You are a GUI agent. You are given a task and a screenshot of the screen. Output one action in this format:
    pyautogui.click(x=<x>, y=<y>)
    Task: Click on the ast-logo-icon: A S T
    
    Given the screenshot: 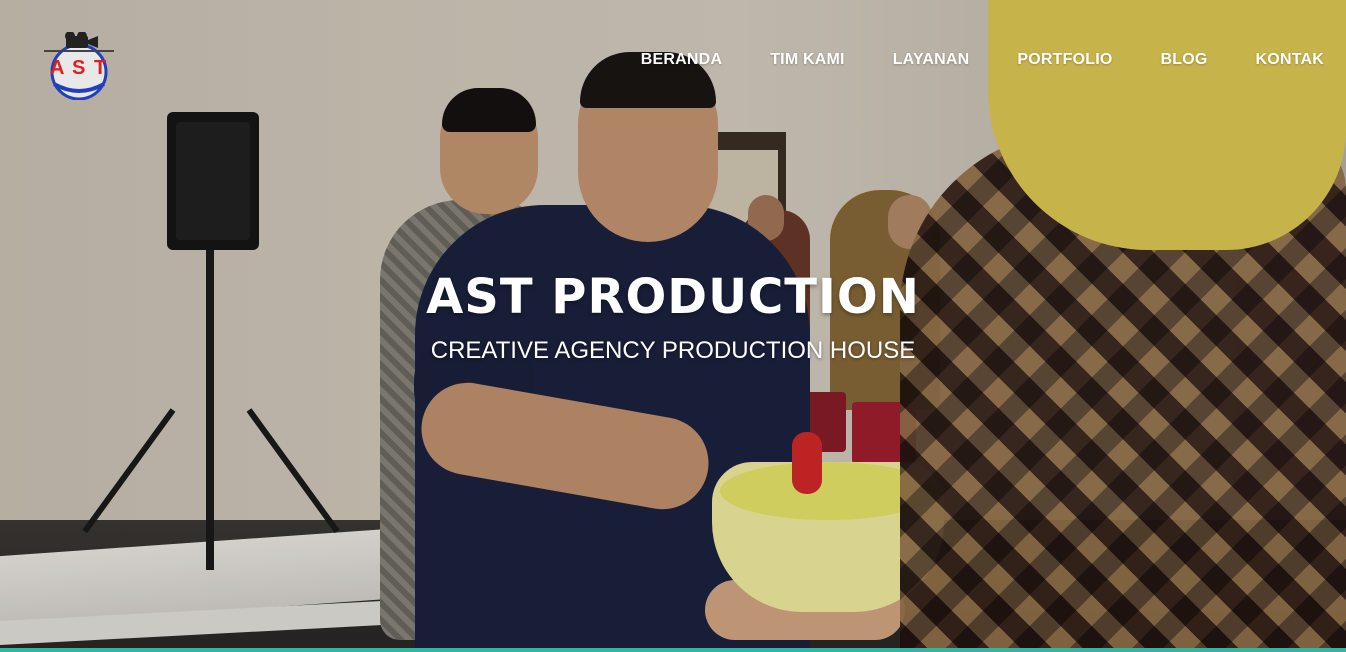 What is the action you would take?
    pyautogui.click(x=79, y=66)
    